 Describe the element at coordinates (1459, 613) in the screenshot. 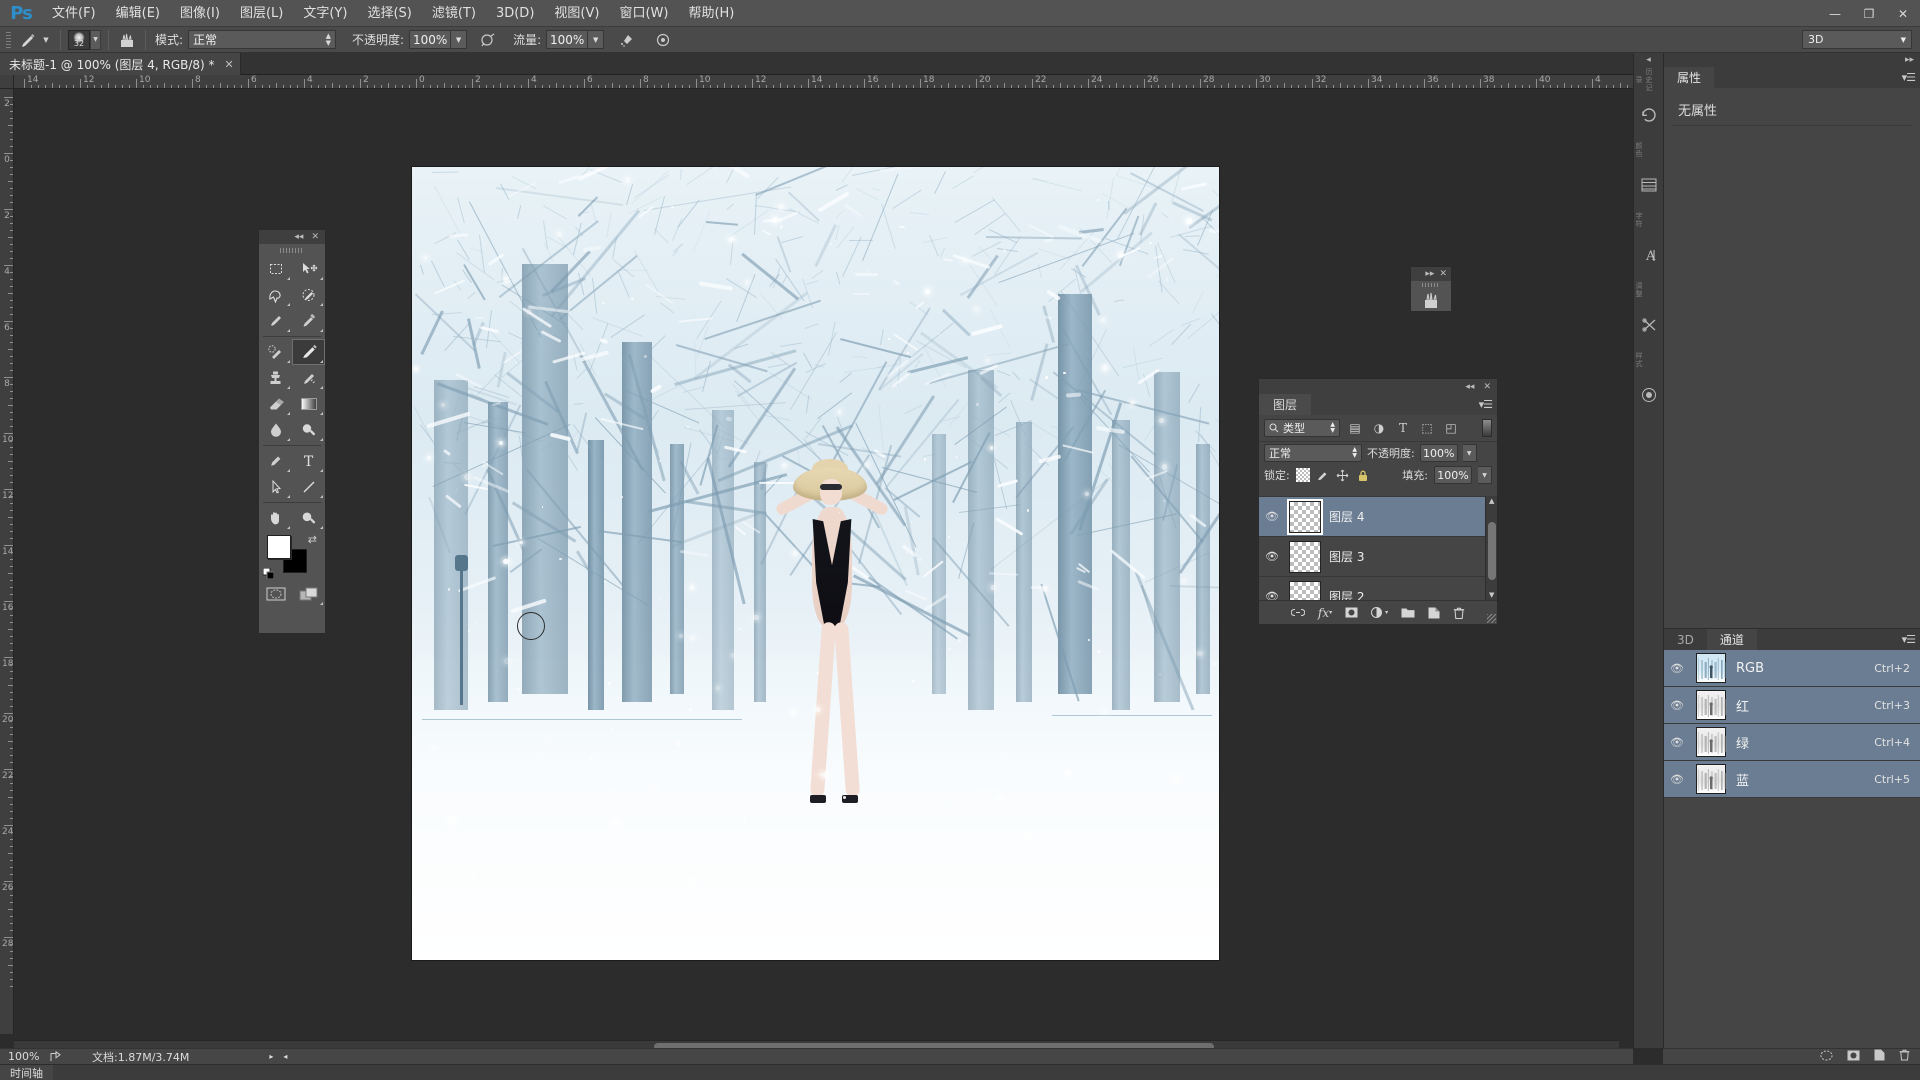

I see `delete-layer-button` at that location.